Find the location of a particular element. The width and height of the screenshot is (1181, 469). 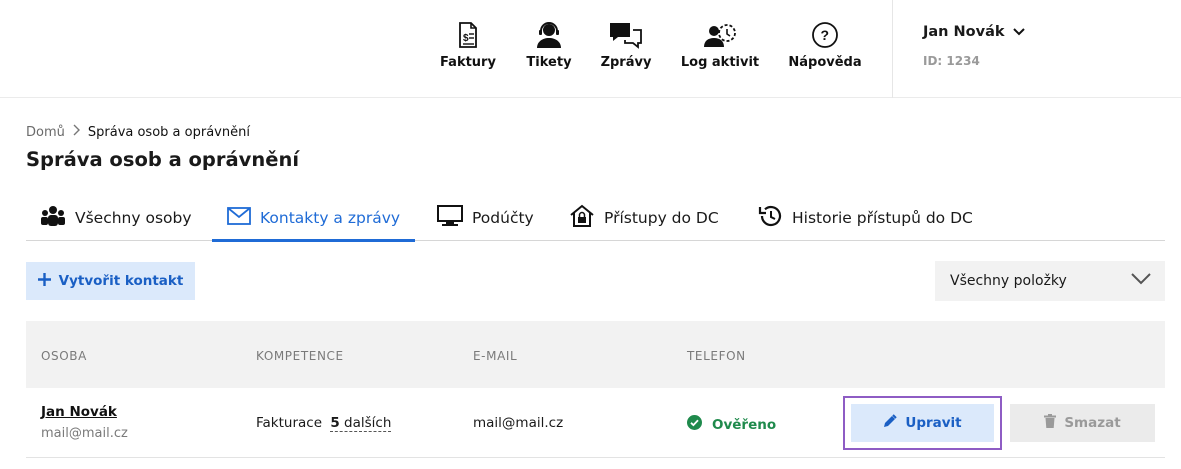

tab-all-persons: Všechny osoby is located at coordinates (116, 217).